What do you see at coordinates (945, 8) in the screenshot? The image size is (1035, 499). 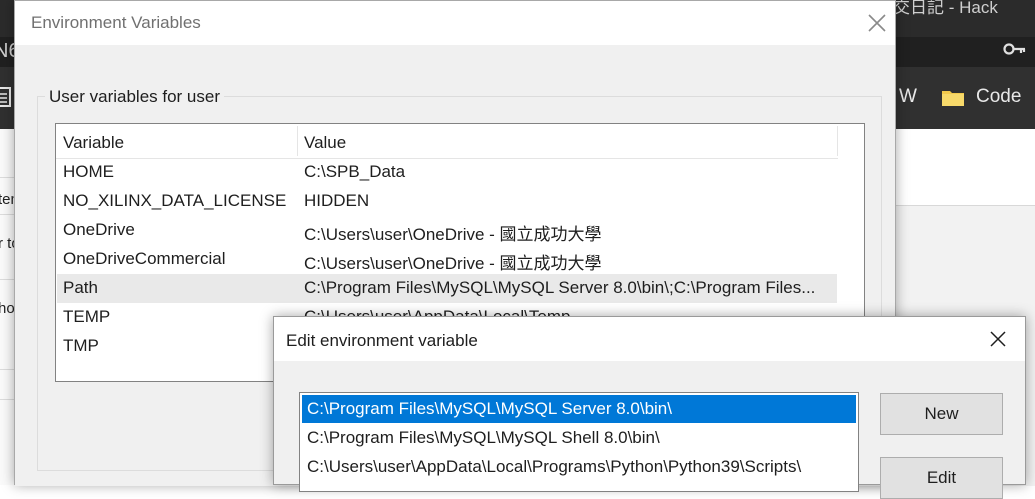 I see `background-title-fragment: 交日記 - Hack` at bounding box center [945, 8].